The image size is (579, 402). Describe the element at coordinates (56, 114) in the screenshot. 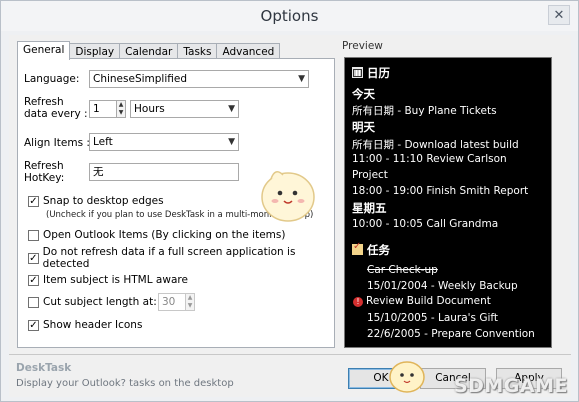

I see `refresh-label-line2: data every :` at that location.